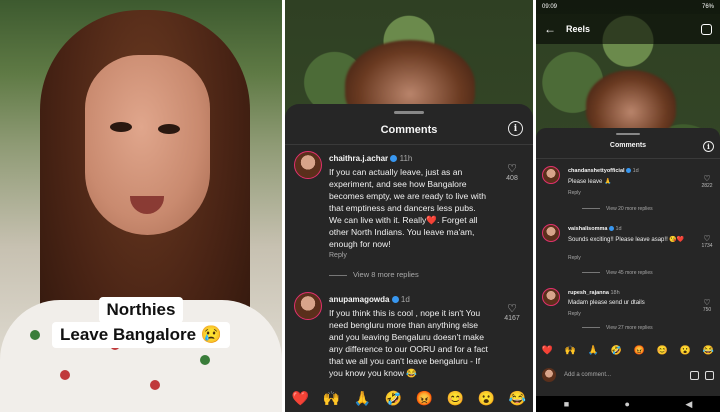 This screenshot has width=720, height=412. What do you see at coordinates (550, 7) in the screenshot?
I see `status-time: 09:09` at bounding box center [550, 7].